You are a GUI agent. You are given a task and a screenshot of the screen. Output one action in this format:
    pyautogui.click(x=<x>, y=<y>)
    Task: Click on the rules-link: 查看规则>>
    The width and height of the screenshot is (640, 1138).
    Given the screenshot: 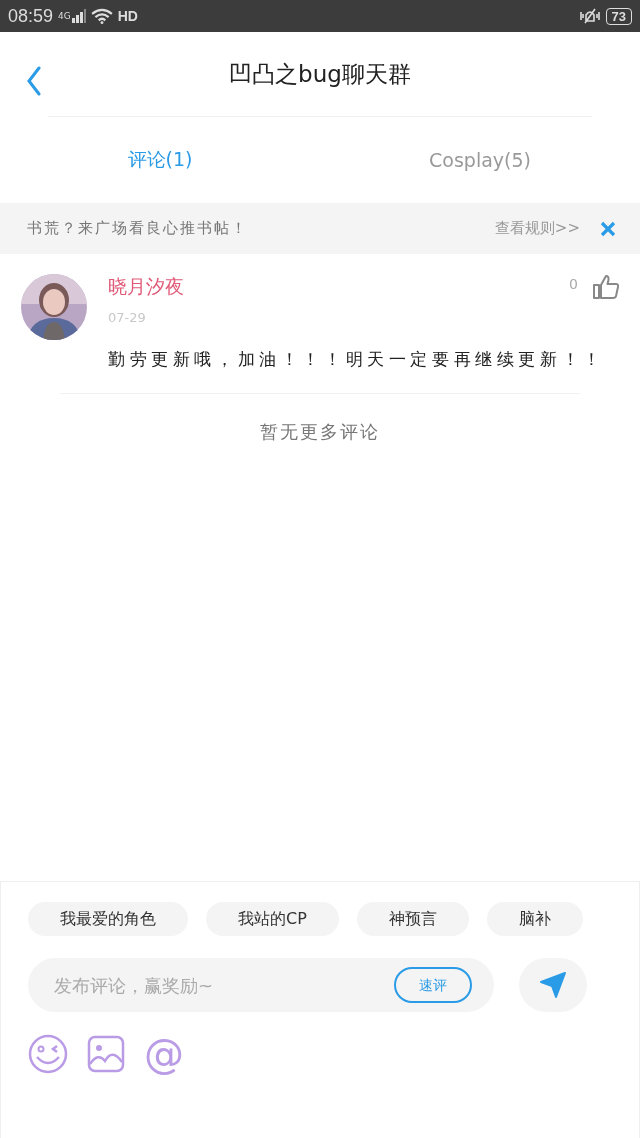 What is the action you would take?
    pyautogui.click(x=537, y=228)
    